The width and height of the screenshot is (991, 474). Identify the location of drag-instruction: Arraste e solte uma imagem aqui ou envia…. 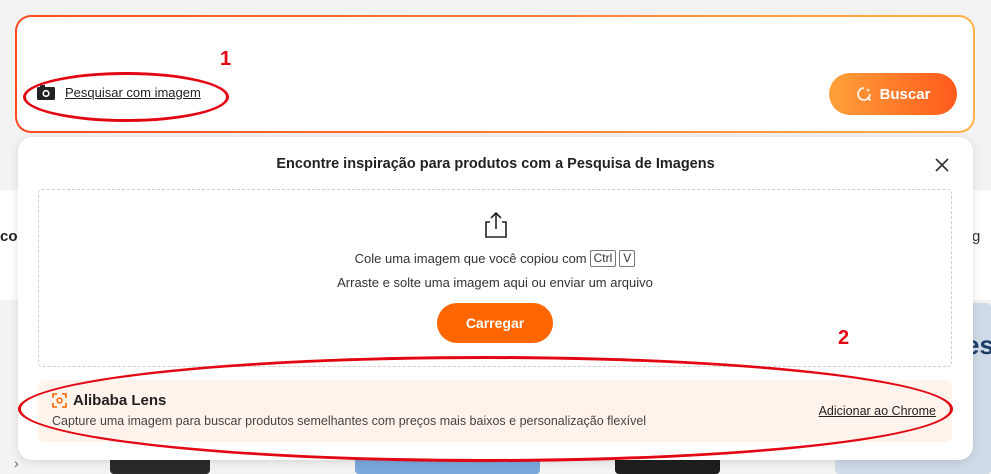
(495, 282).